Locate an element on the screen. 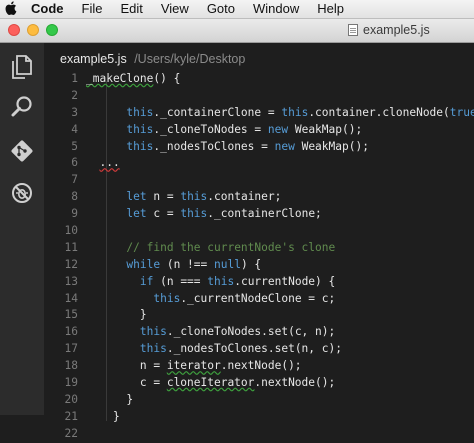 The image size is (474, 443). line-number: 17 is located at coordinates (71, 349).